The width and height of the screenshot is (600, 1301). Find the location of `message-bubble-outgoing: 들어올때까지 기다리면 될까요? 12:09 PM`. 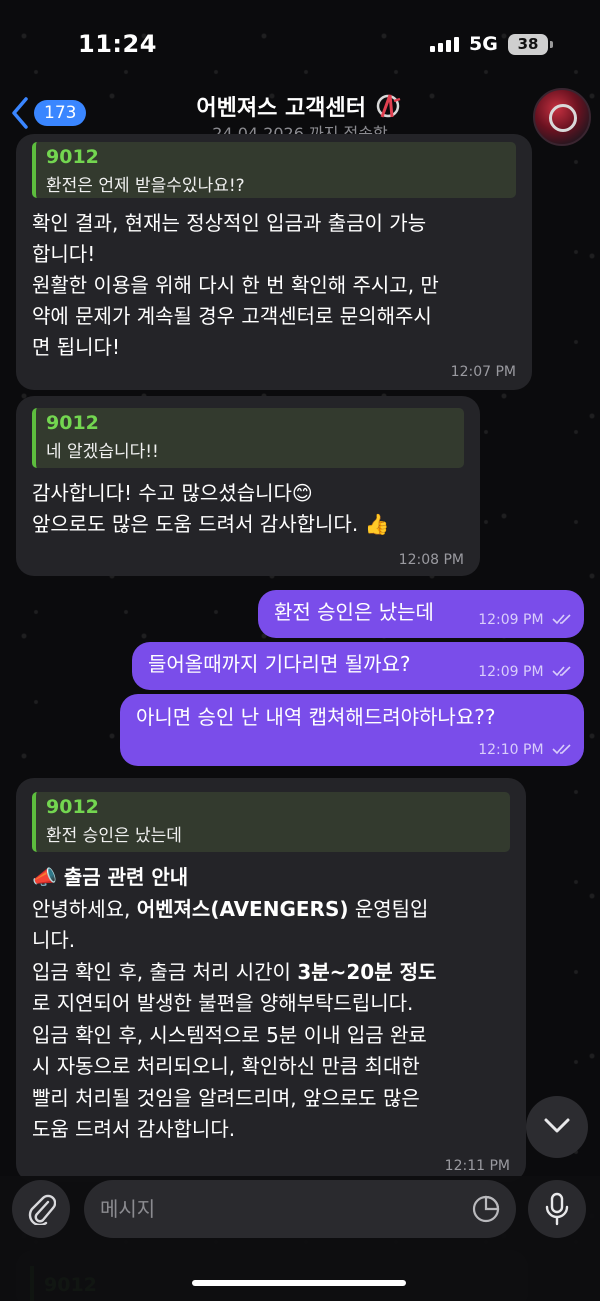

message-bubble-outgoing: 들어올때까지 기다리면 될까요? 12:09 PM is located at coordinates (358, 666).